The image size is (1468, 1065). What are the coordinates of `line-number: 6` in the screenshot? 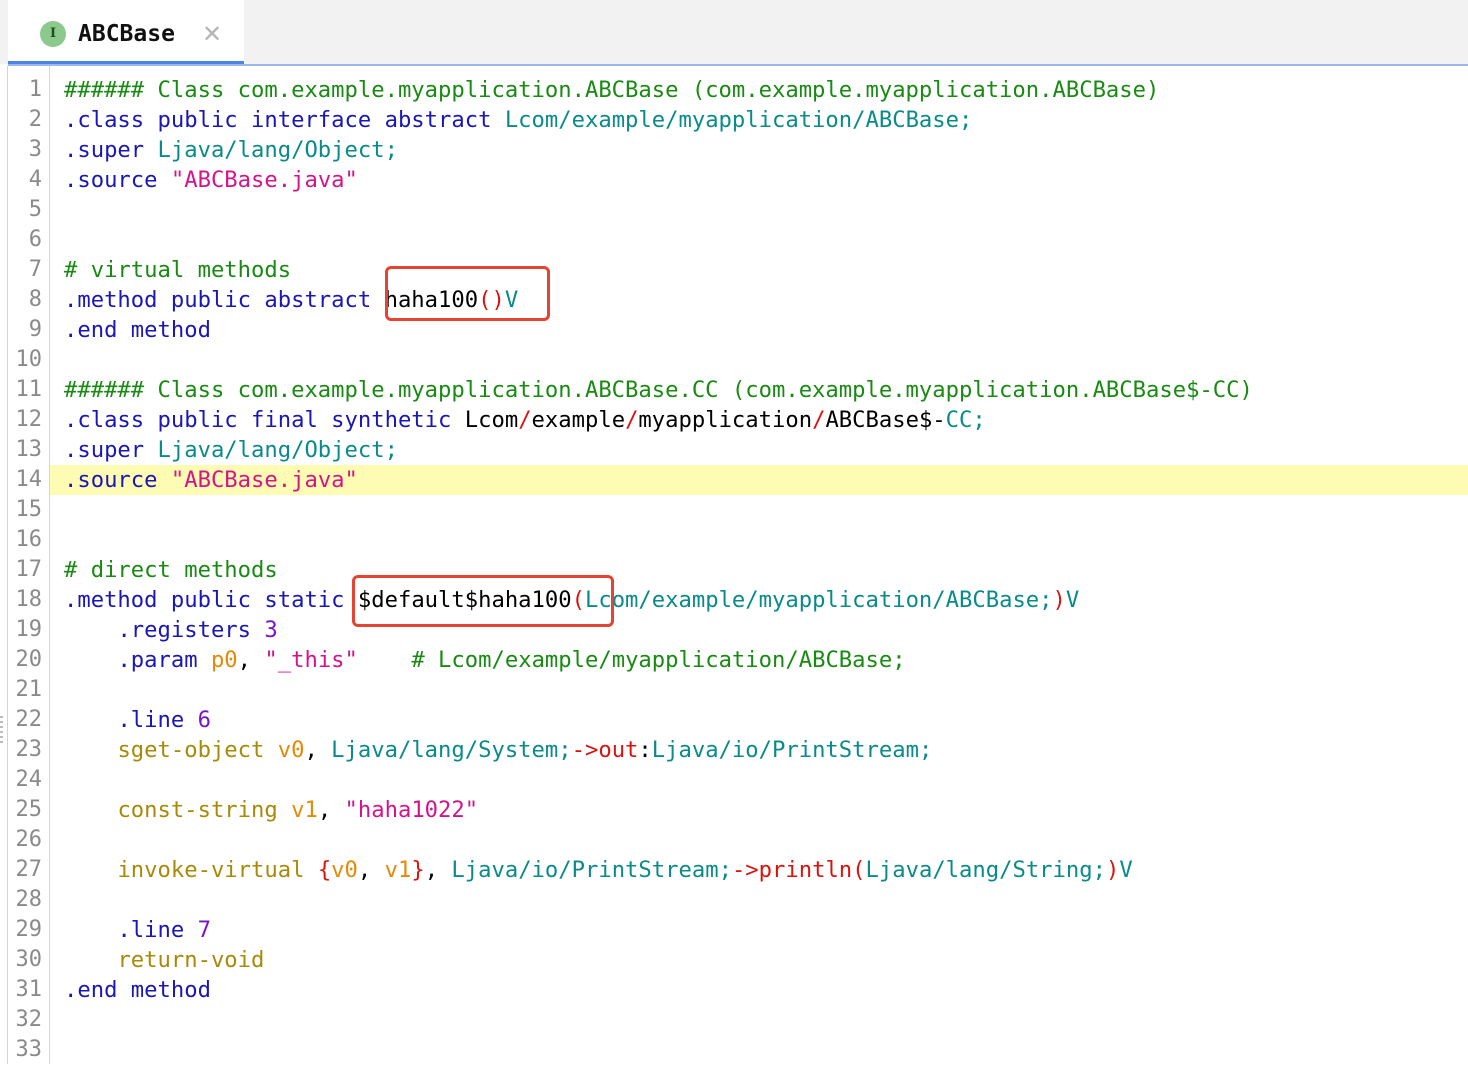 It's located at (25, 240).